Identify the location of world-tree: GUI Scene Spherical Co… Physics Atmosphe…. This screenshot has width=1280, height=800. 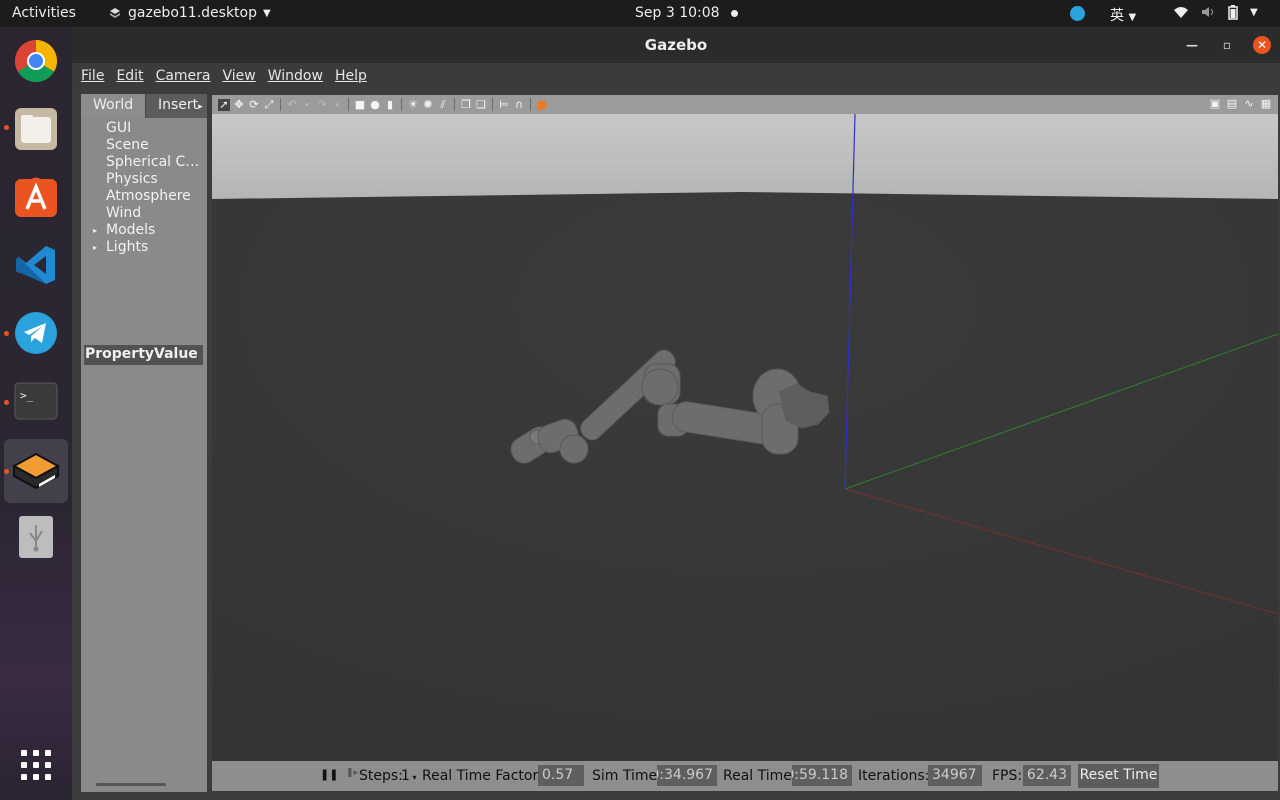
(144, 188).